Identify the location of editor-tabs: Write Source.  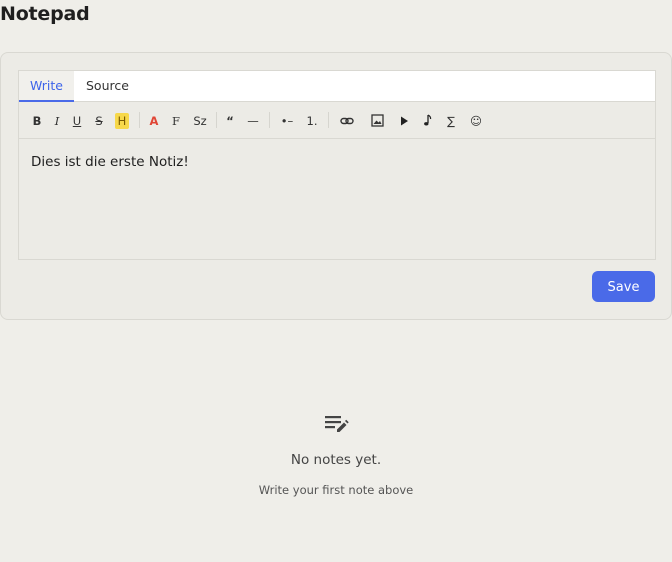
(337, 86).